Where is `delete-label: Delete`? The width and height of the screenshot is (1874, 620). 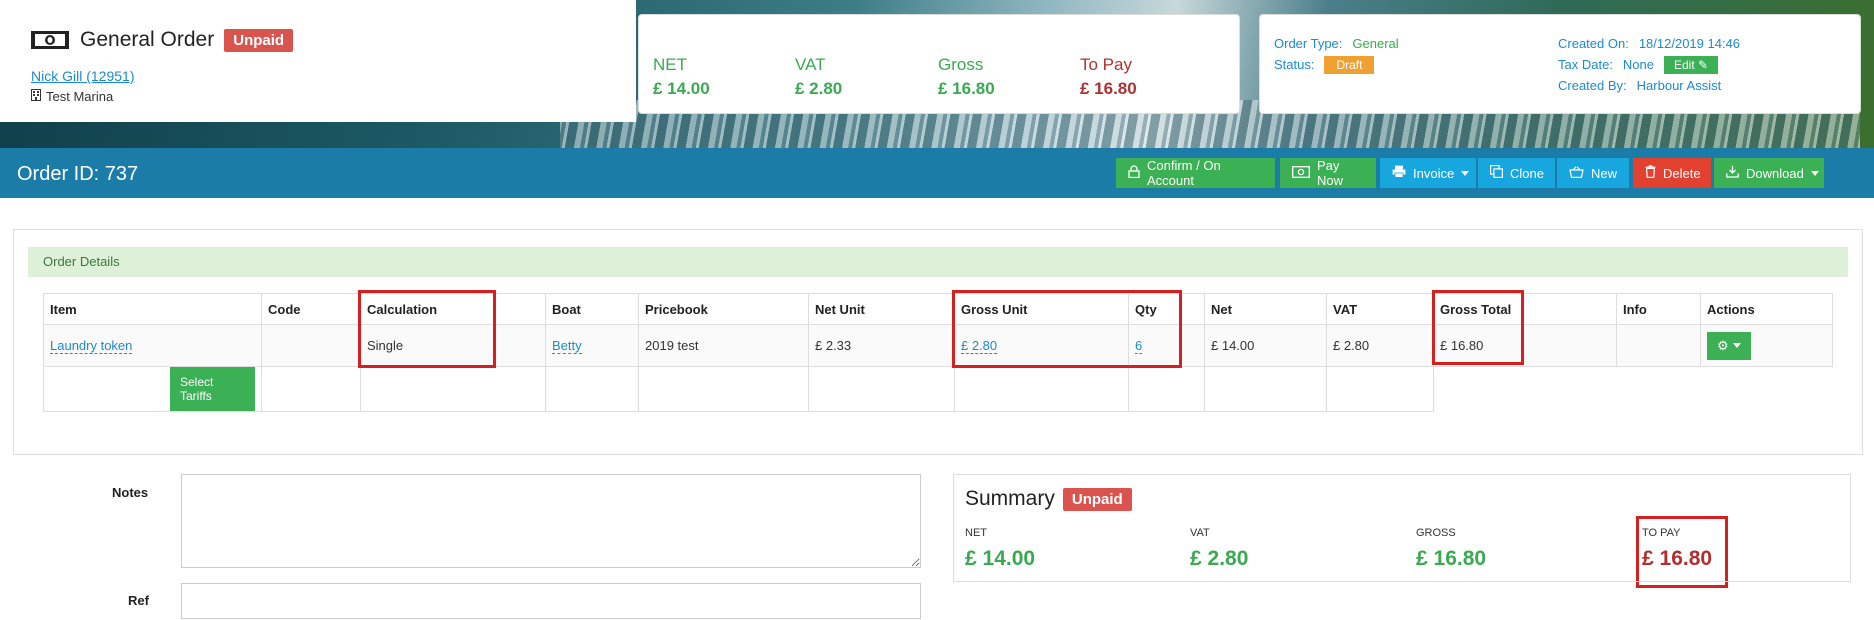
delete-label: Delete is located at coordinates (1682, 173).